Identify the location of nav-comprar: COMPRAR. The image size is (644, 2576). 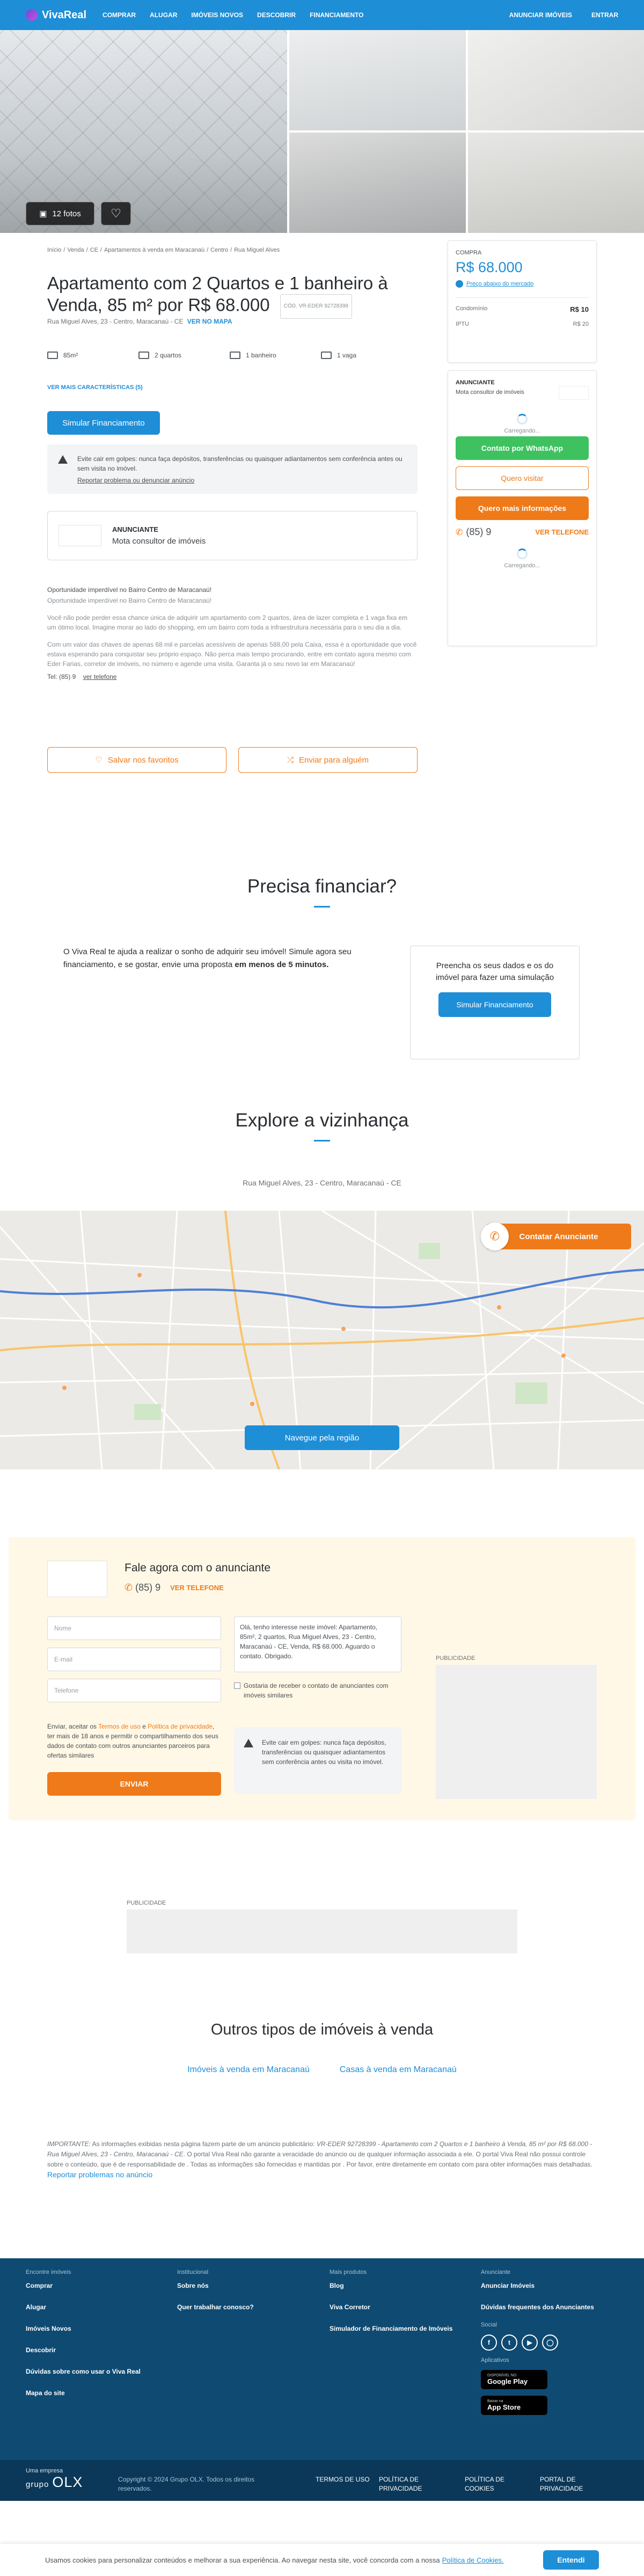
(119, 15).